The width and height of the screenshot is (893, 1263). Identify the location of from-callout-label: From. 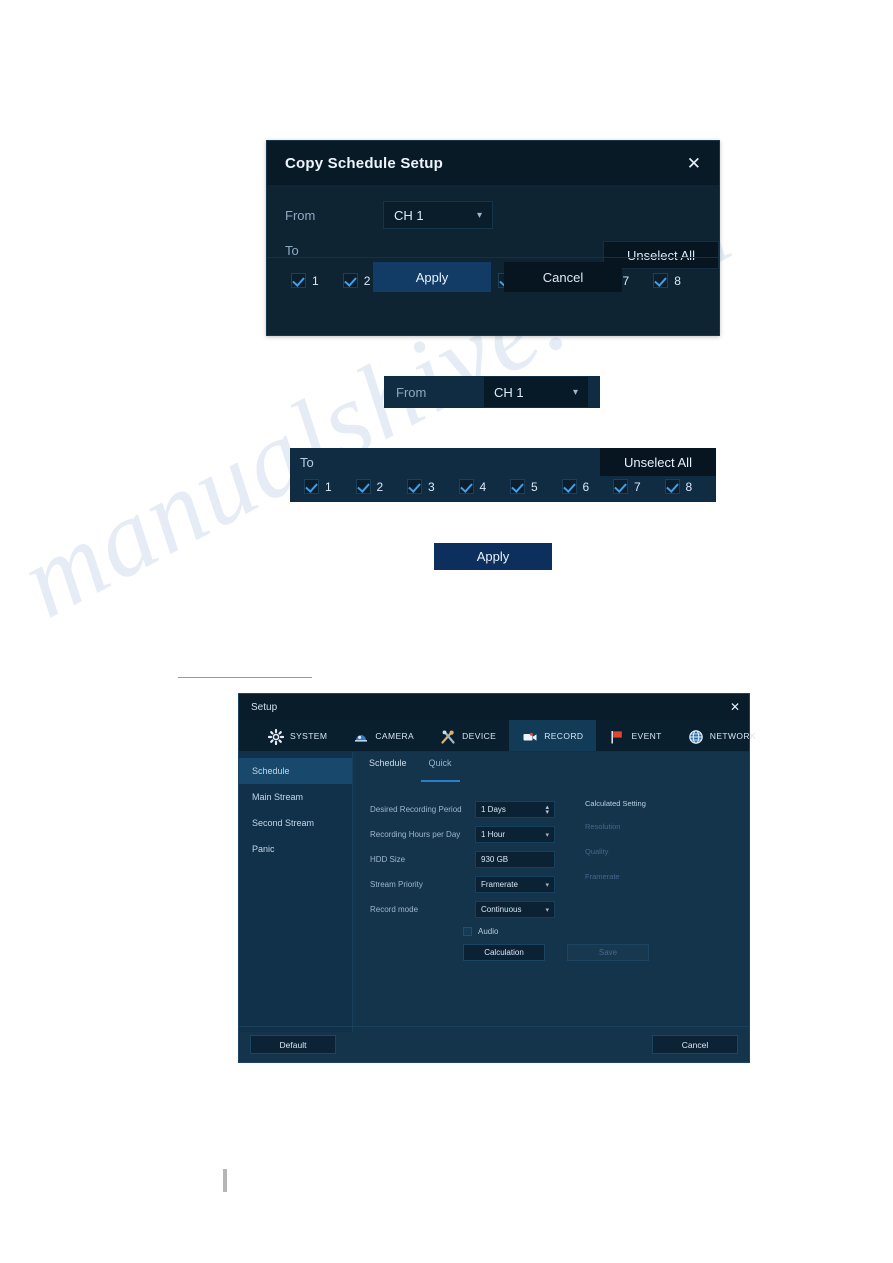
(411, 392).